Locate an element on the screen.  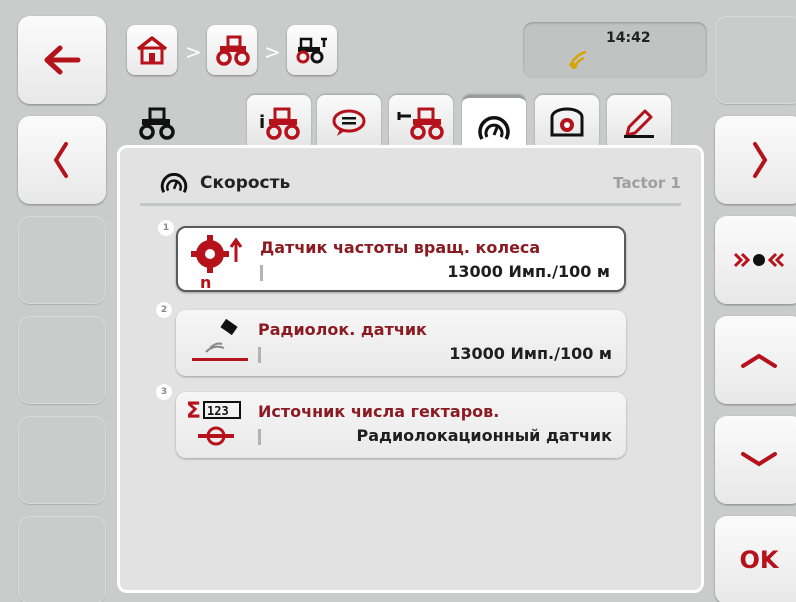
back-button is located at coordinates (62, 60).